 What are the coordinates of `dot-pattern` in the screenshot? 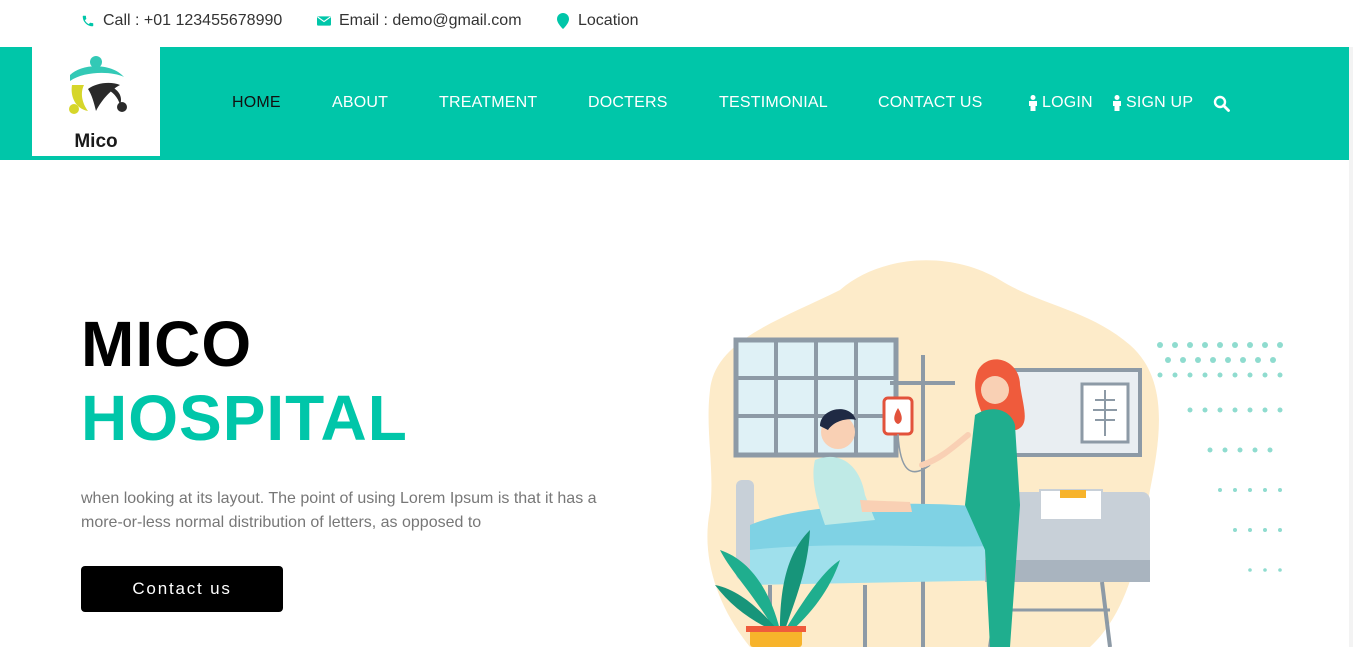 It's located at (1220, 457).